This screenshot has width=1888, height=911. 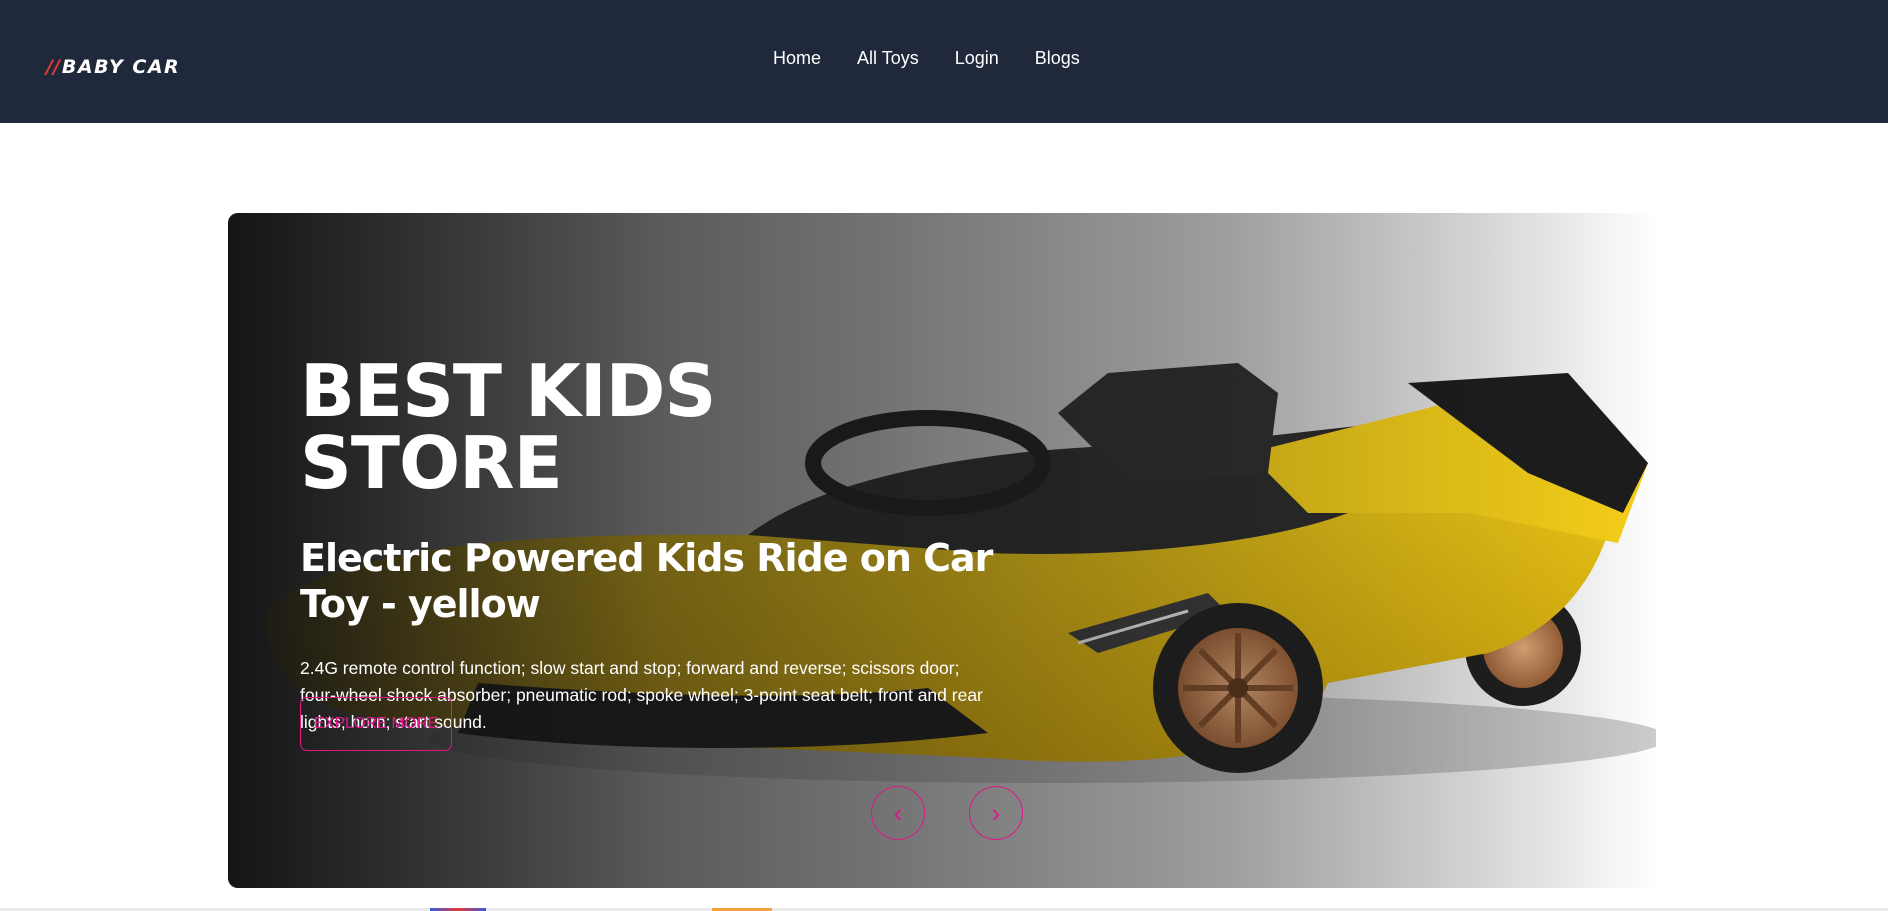 What do you see at coordinates (1057, 58) in the screenshot?
I see `nav-blogs: Blogs` at bounding box center [1057, 58].